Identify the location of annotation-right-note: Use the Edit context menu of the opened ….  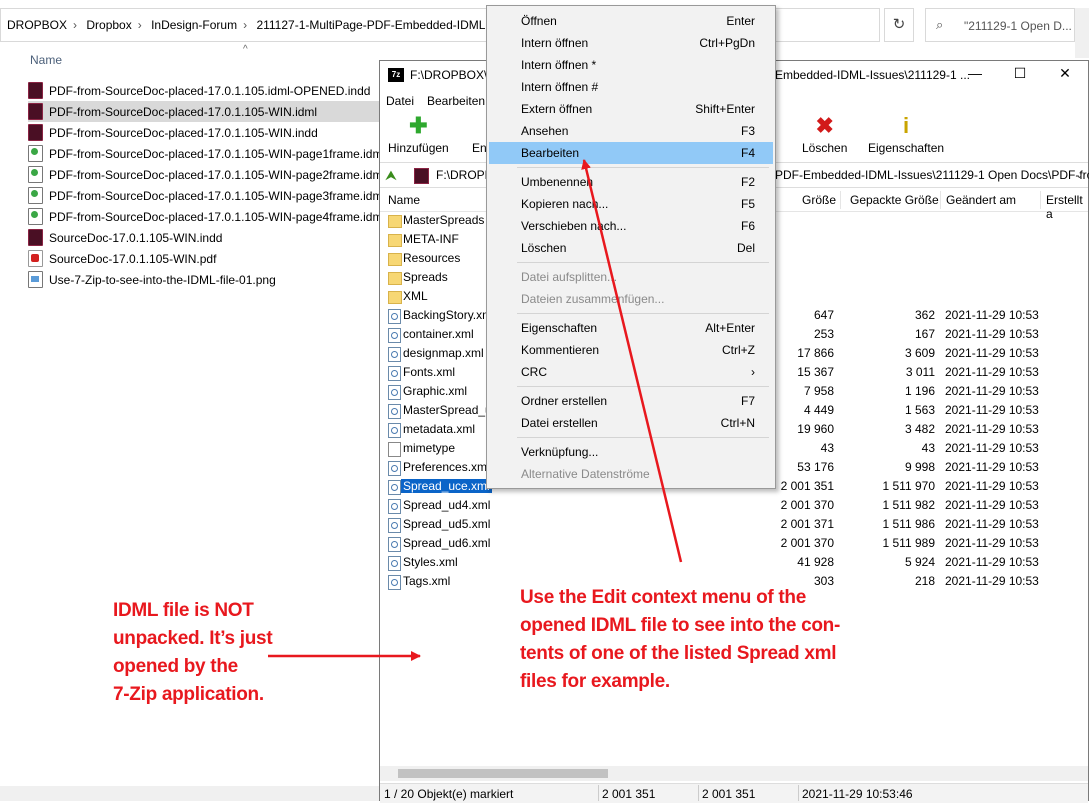
(680, 639).